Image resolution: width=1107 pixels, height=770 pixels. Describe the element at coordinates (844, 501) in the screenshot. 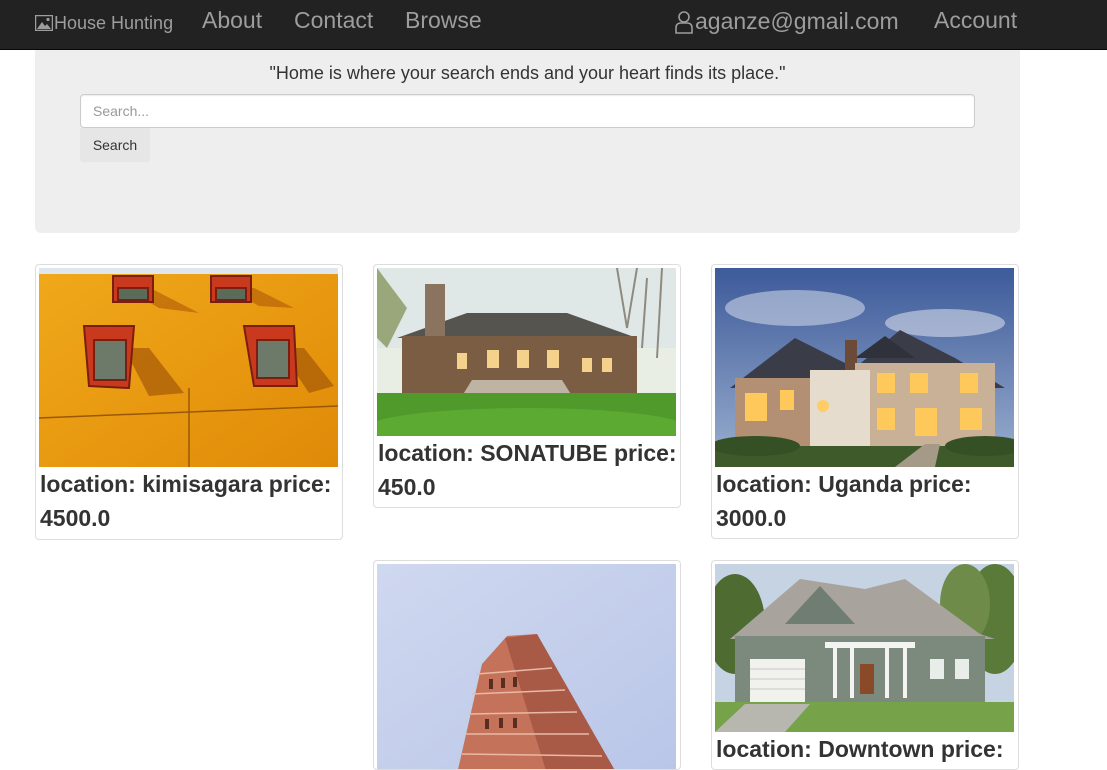

I see `listing-caption: location: Uganda price: 3000.0` at that location.